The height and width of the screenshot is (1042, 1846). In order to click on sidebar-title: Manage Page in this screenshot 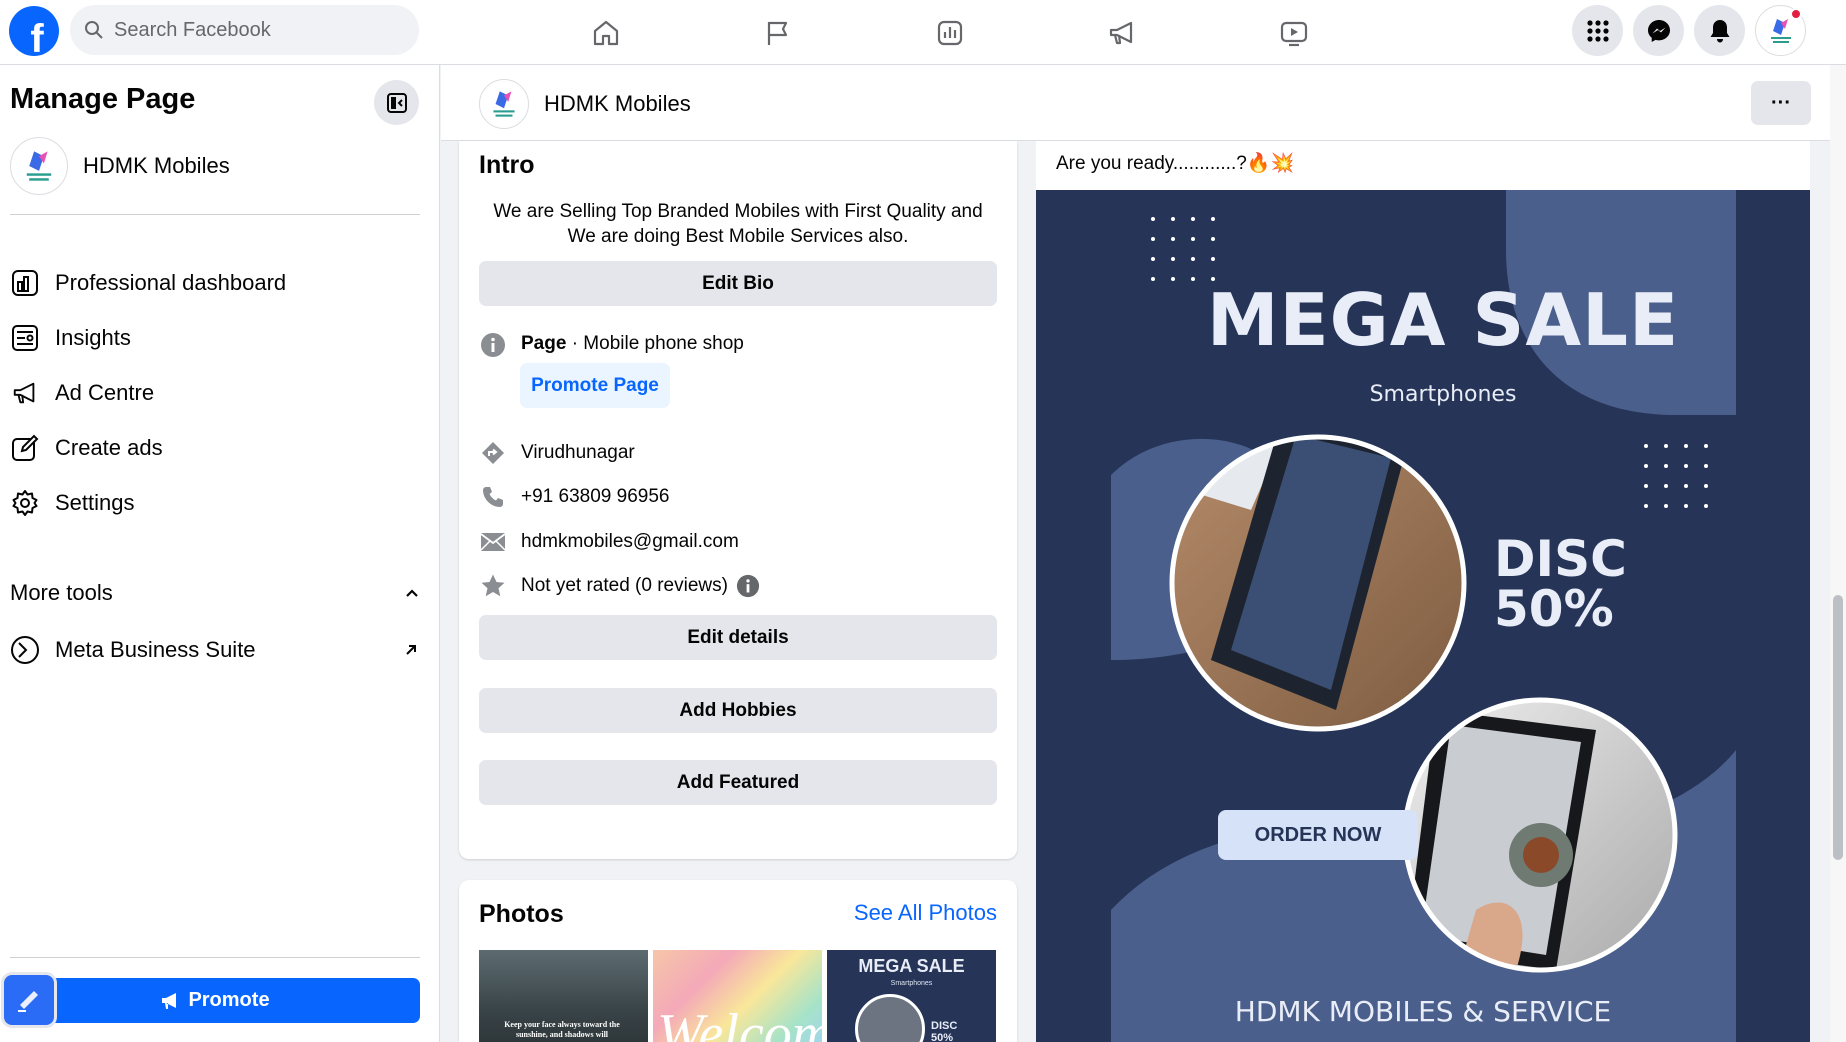, I will do `click(103, 99)`.